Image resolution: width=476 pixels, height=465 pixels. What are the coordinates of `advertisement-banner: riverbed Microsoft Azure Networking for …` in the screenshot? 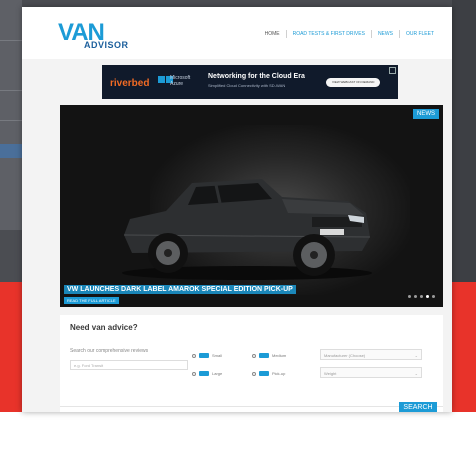 It's located at (250, 82).